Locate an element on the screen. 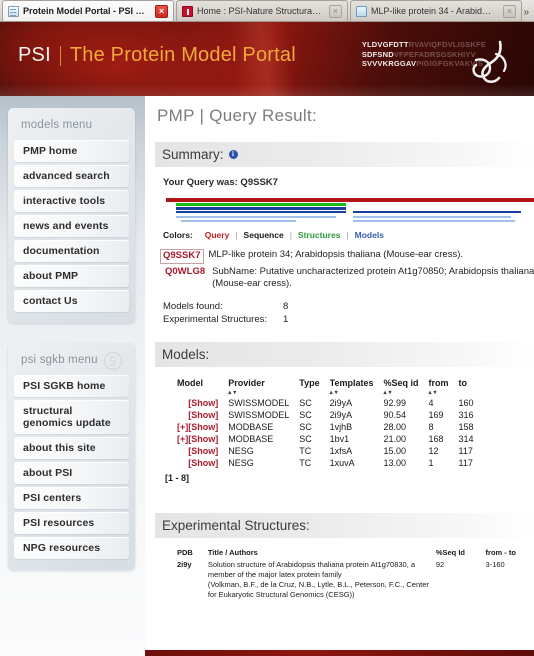  cell-template: 1xfsA is located at coordinates (341, 450).